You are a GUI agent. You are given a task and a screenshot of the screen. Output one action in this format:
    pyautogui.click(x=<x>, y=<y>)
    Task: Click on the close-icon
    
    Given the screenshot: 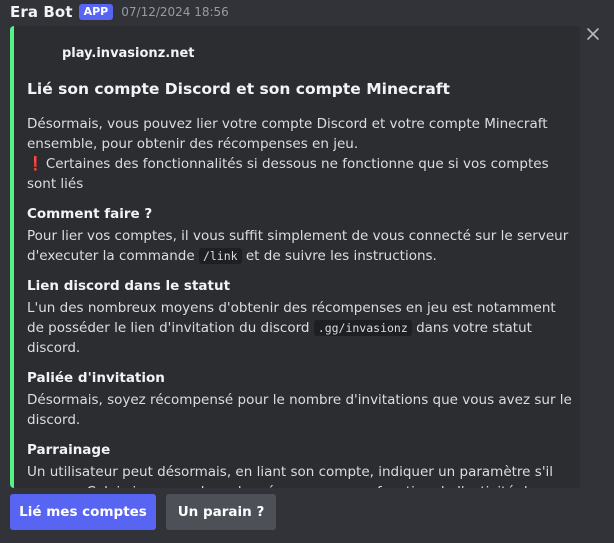 What is the action you would take?
    pyautogui.click(x=593, y=34)
    